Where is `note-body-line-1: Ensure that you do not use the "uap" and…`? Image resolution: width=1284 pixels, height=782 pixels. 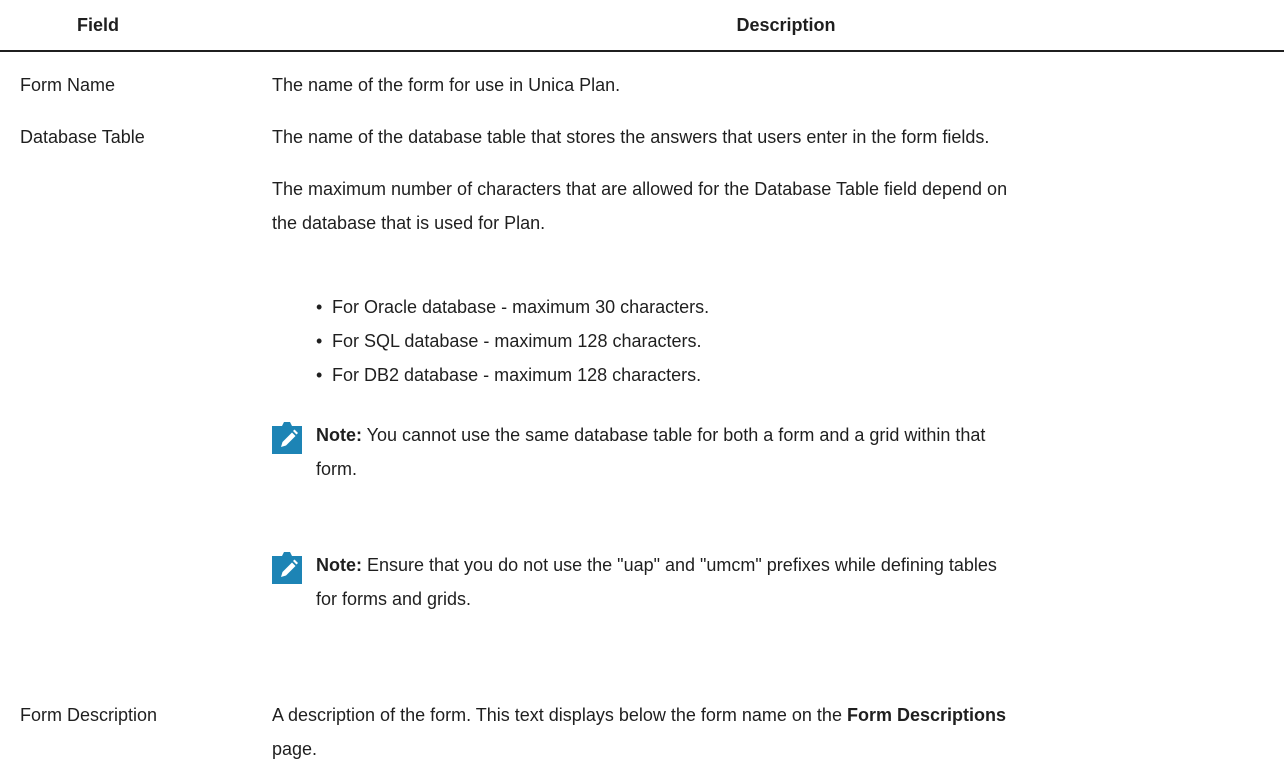
note-body-line-1: Ensure that you do not use the "uap" and… is located at coordinates (679, 565).